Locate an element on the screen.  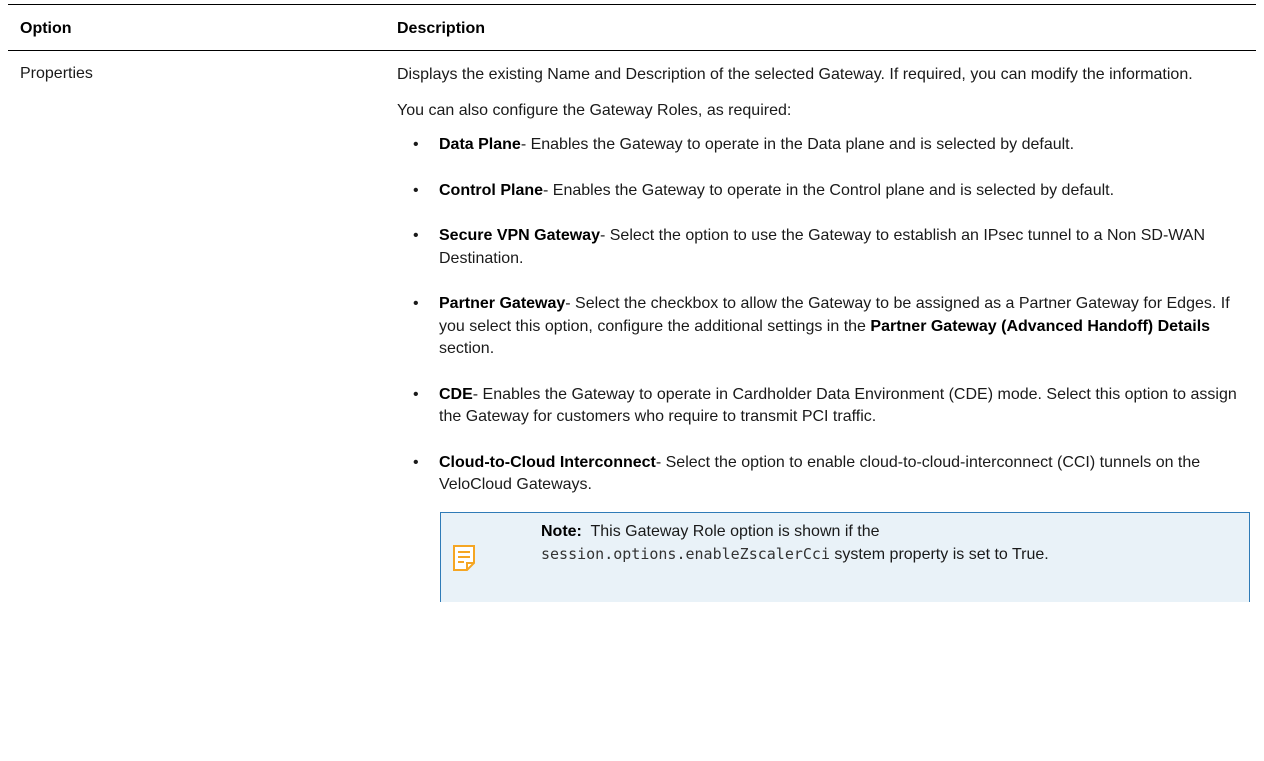
note-label: Note: is located at coordinates (561, 531).